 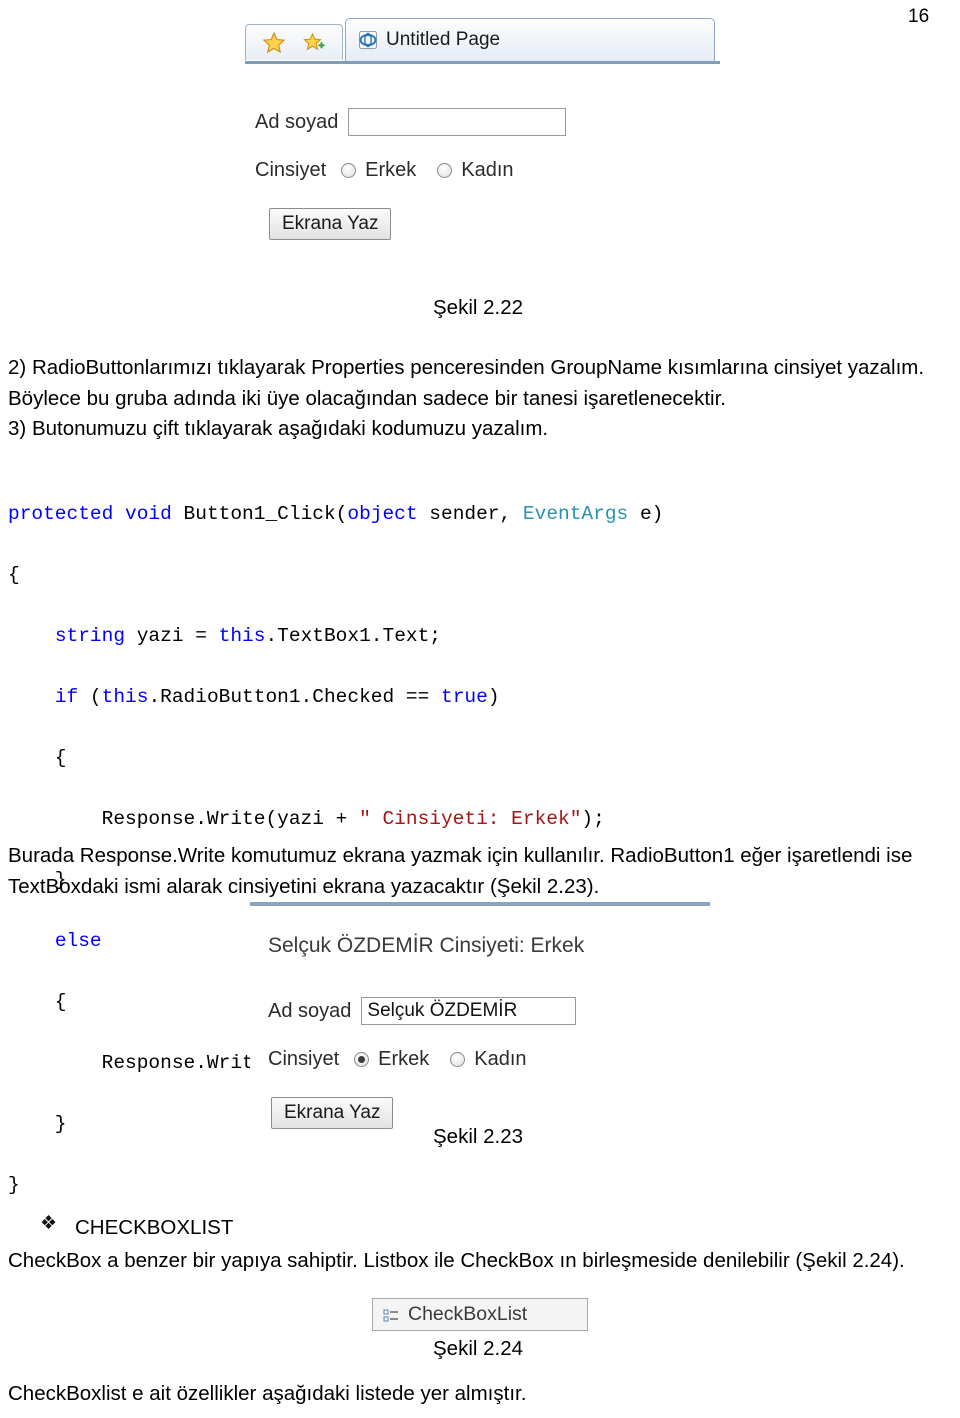 I want to click on radio-male, so click(x=349, y=170).